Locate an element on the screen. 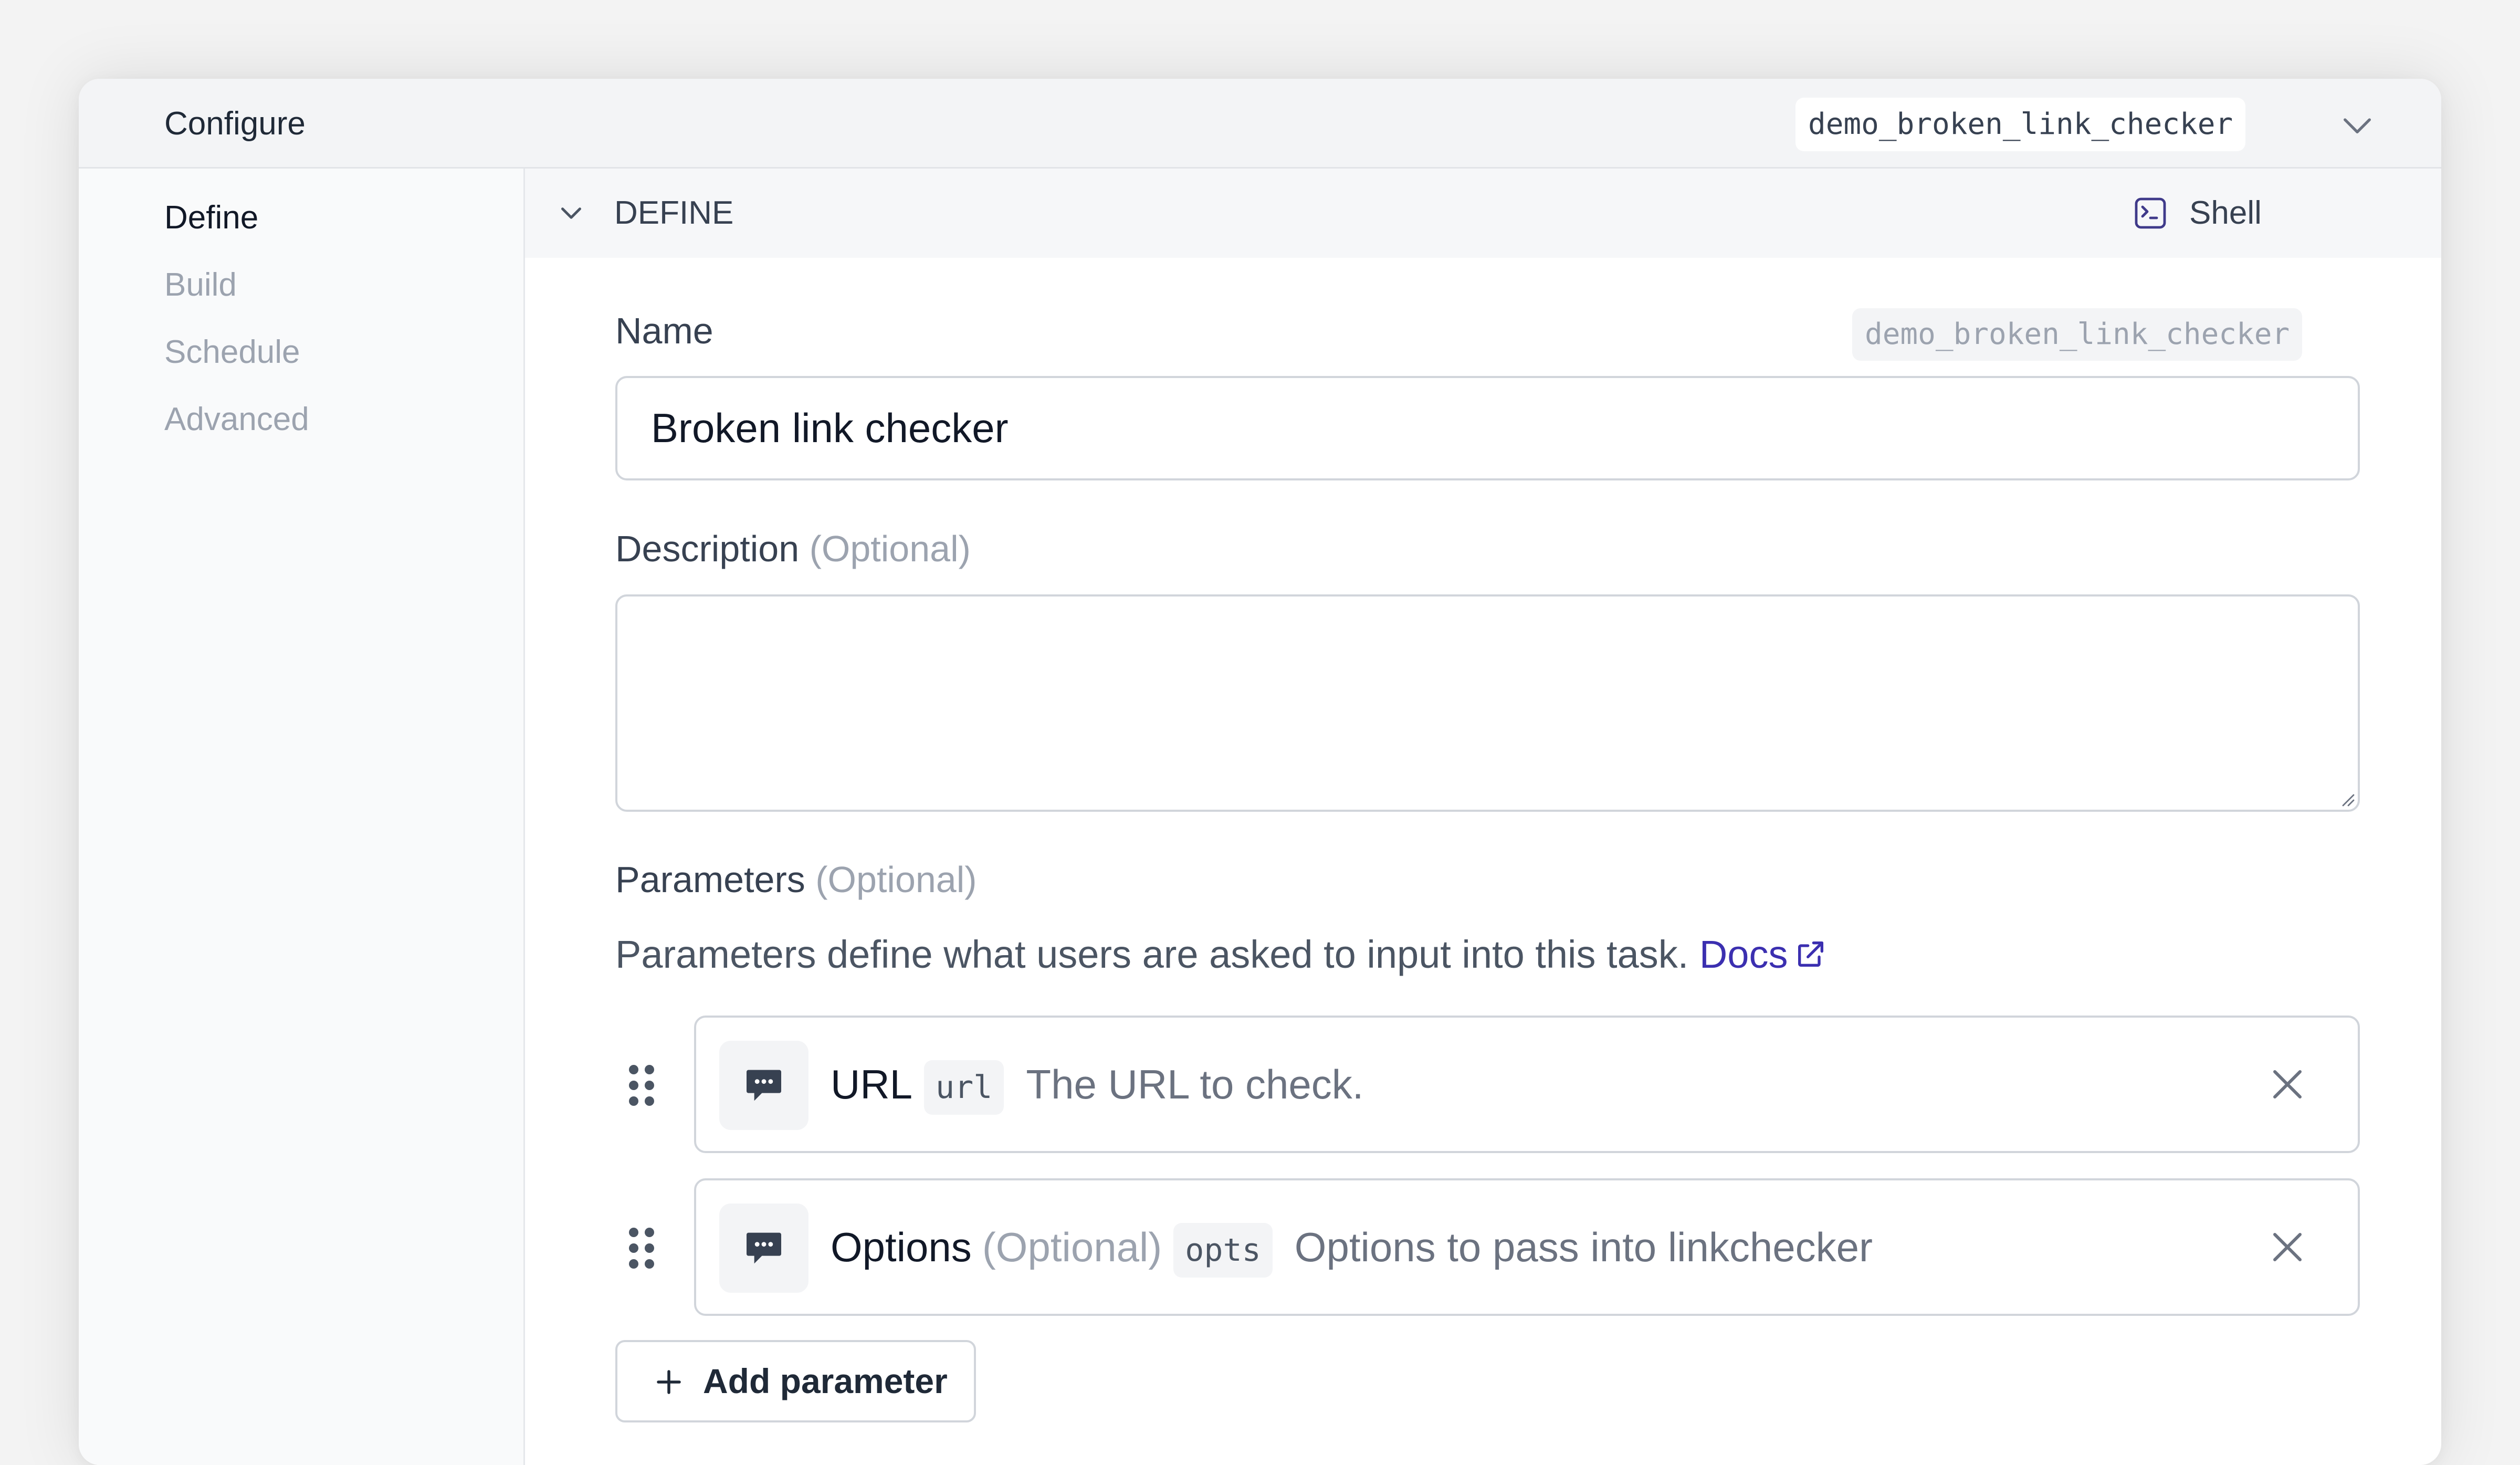 This screenshot has height=1465, width=2520. header-dropdown-button is located at coordinates (2357, 125).